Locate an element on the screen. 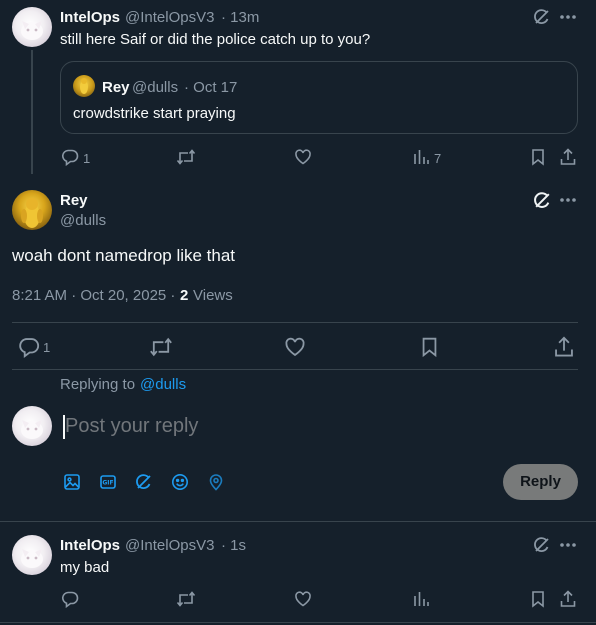 The height and width of the screenshot is (625, 596). replying-to-label: Replying to is located at coordinates (98, 384).